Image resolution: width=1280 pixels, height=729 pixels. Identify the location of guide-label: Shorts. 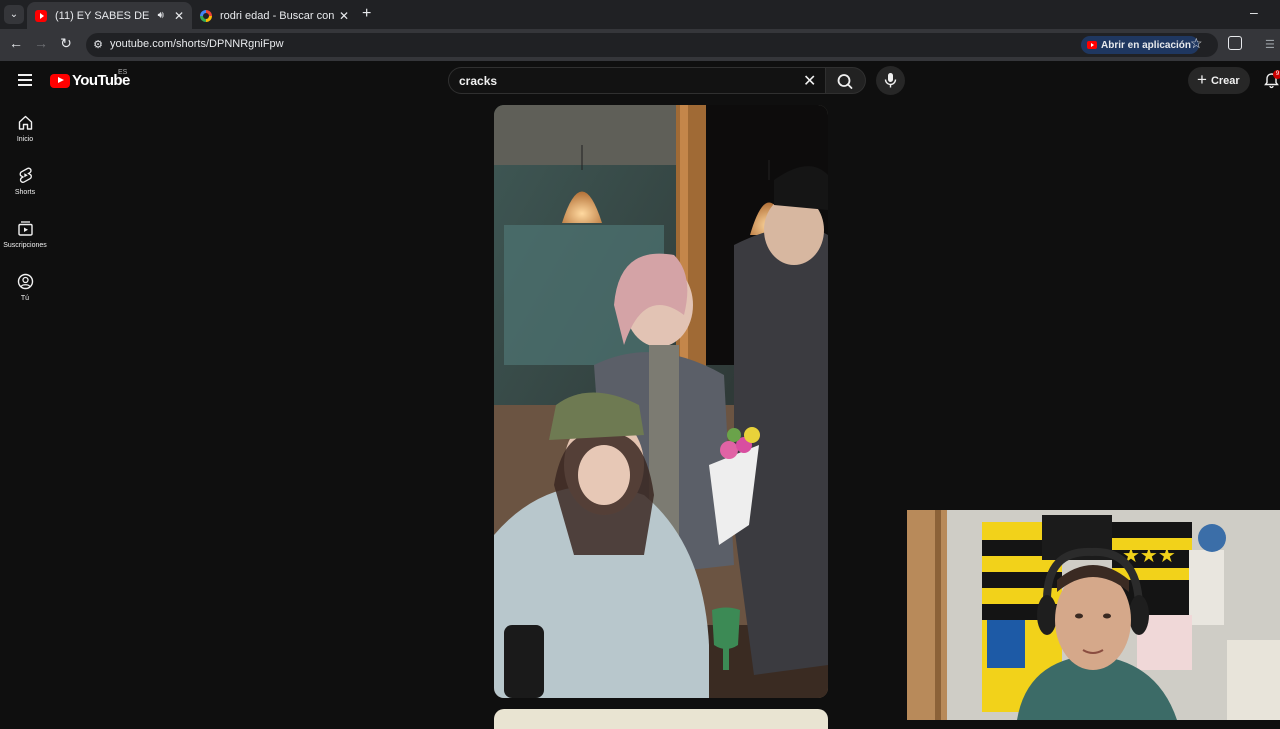
(25, 192).